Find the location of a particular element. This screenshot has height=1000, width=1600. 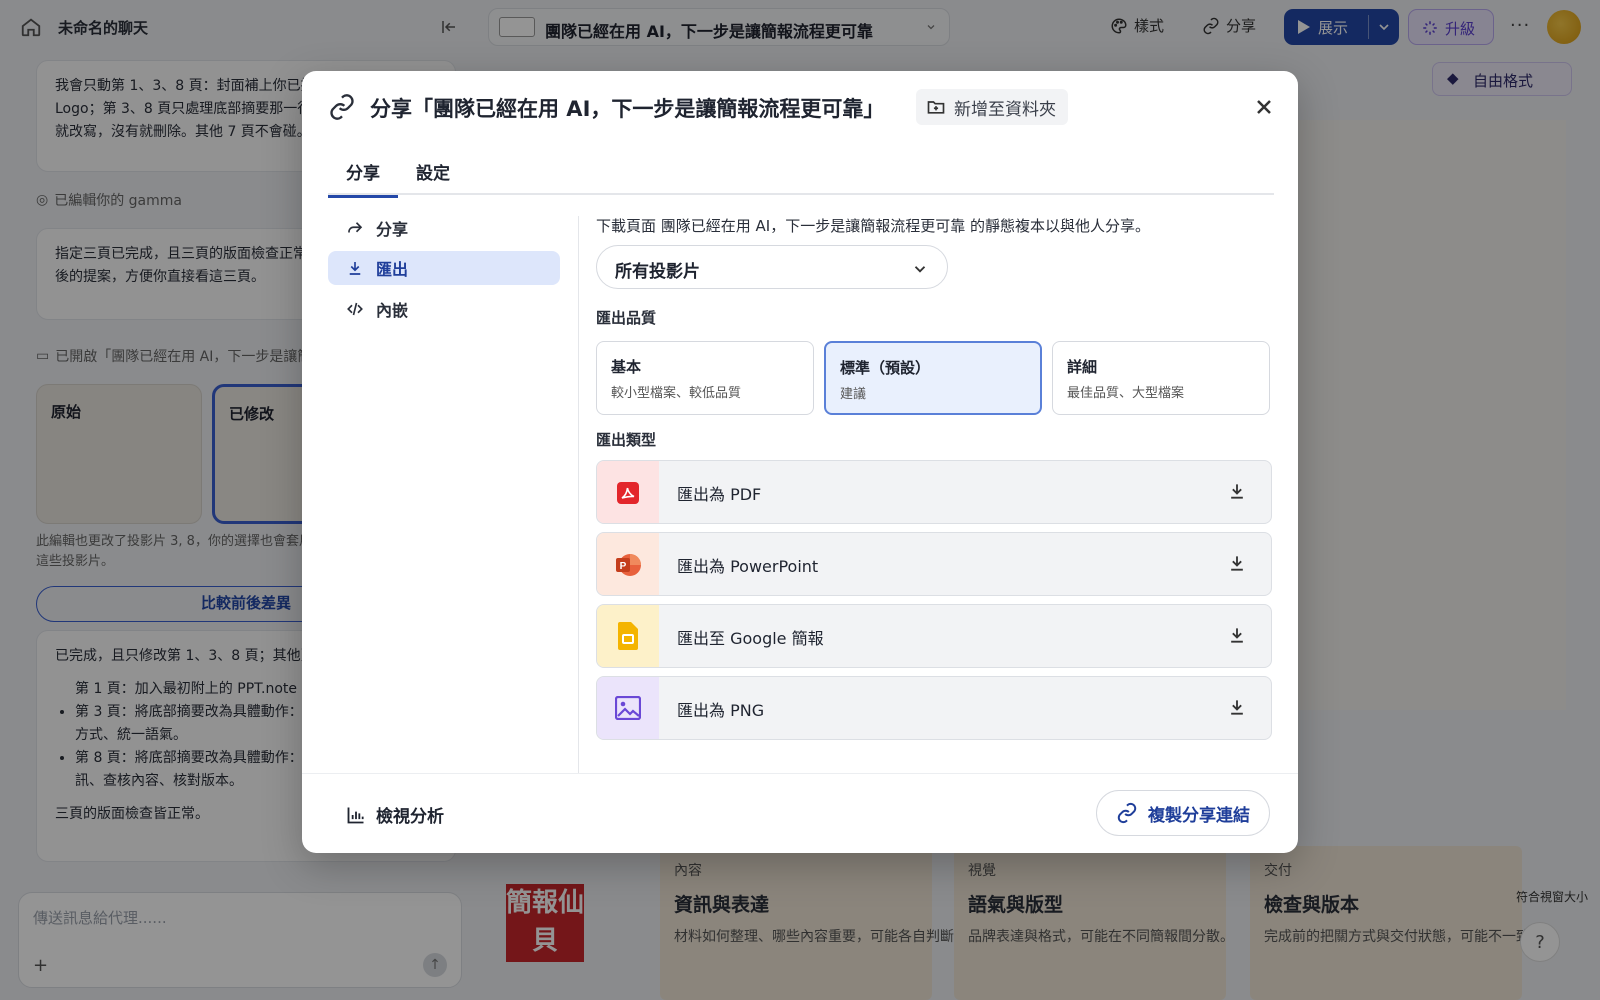

share-arrow-icon is located at coordinates (355, 227).